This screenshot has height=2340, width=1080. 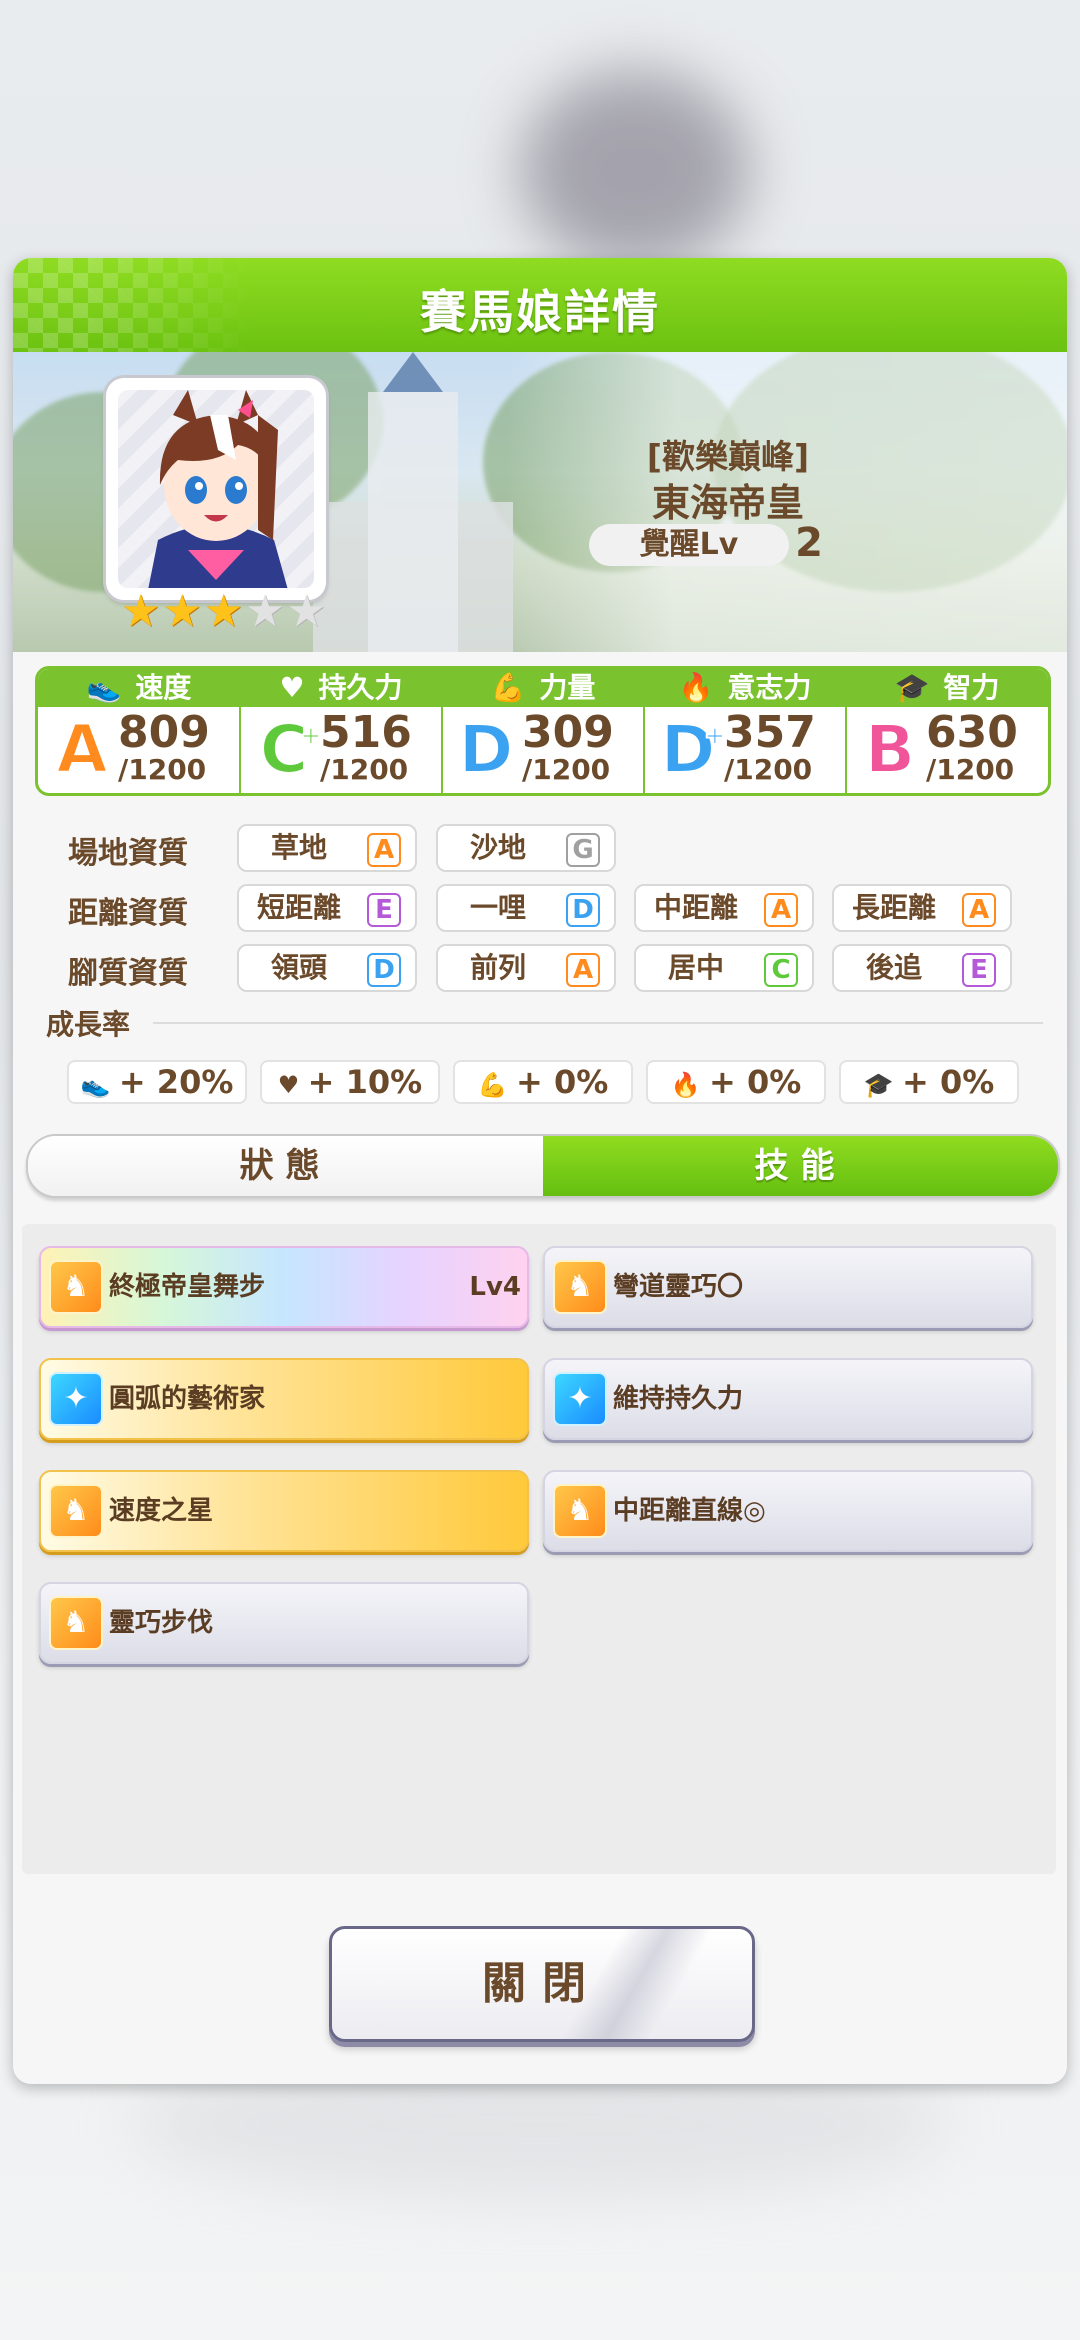 I want to click on flame-icon: 🔥, so click(x=689, y=1085).